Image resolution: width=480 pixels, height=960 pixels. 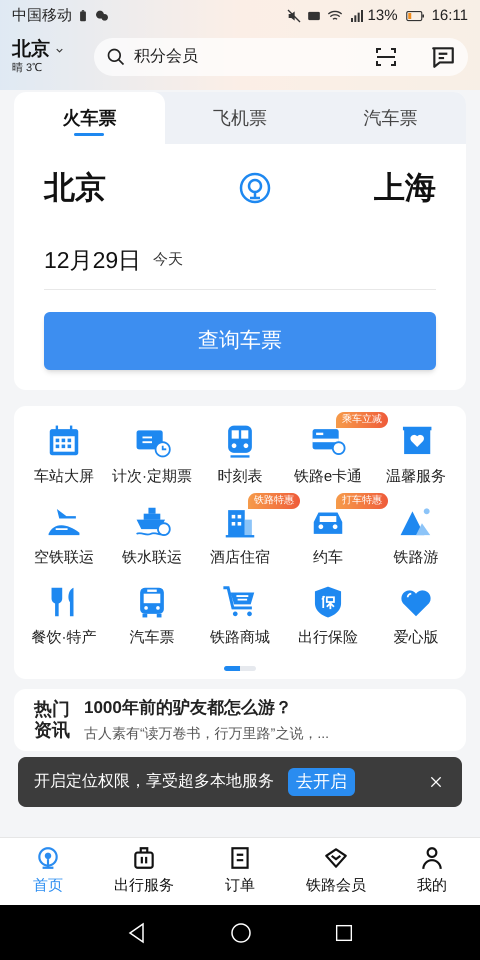 I want to click on service-item: 爱心版, so click(x=416, y=616).